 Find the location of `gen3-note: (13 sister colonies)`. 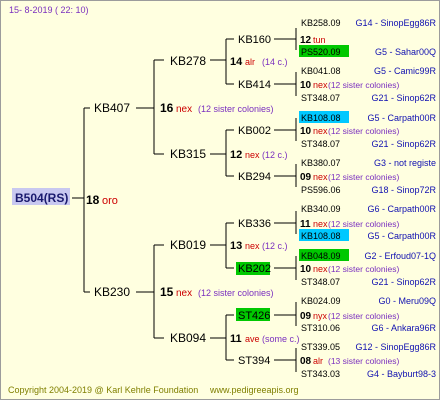

gen3-note: (13 sister colonies) is located at coordinates (364, 361).